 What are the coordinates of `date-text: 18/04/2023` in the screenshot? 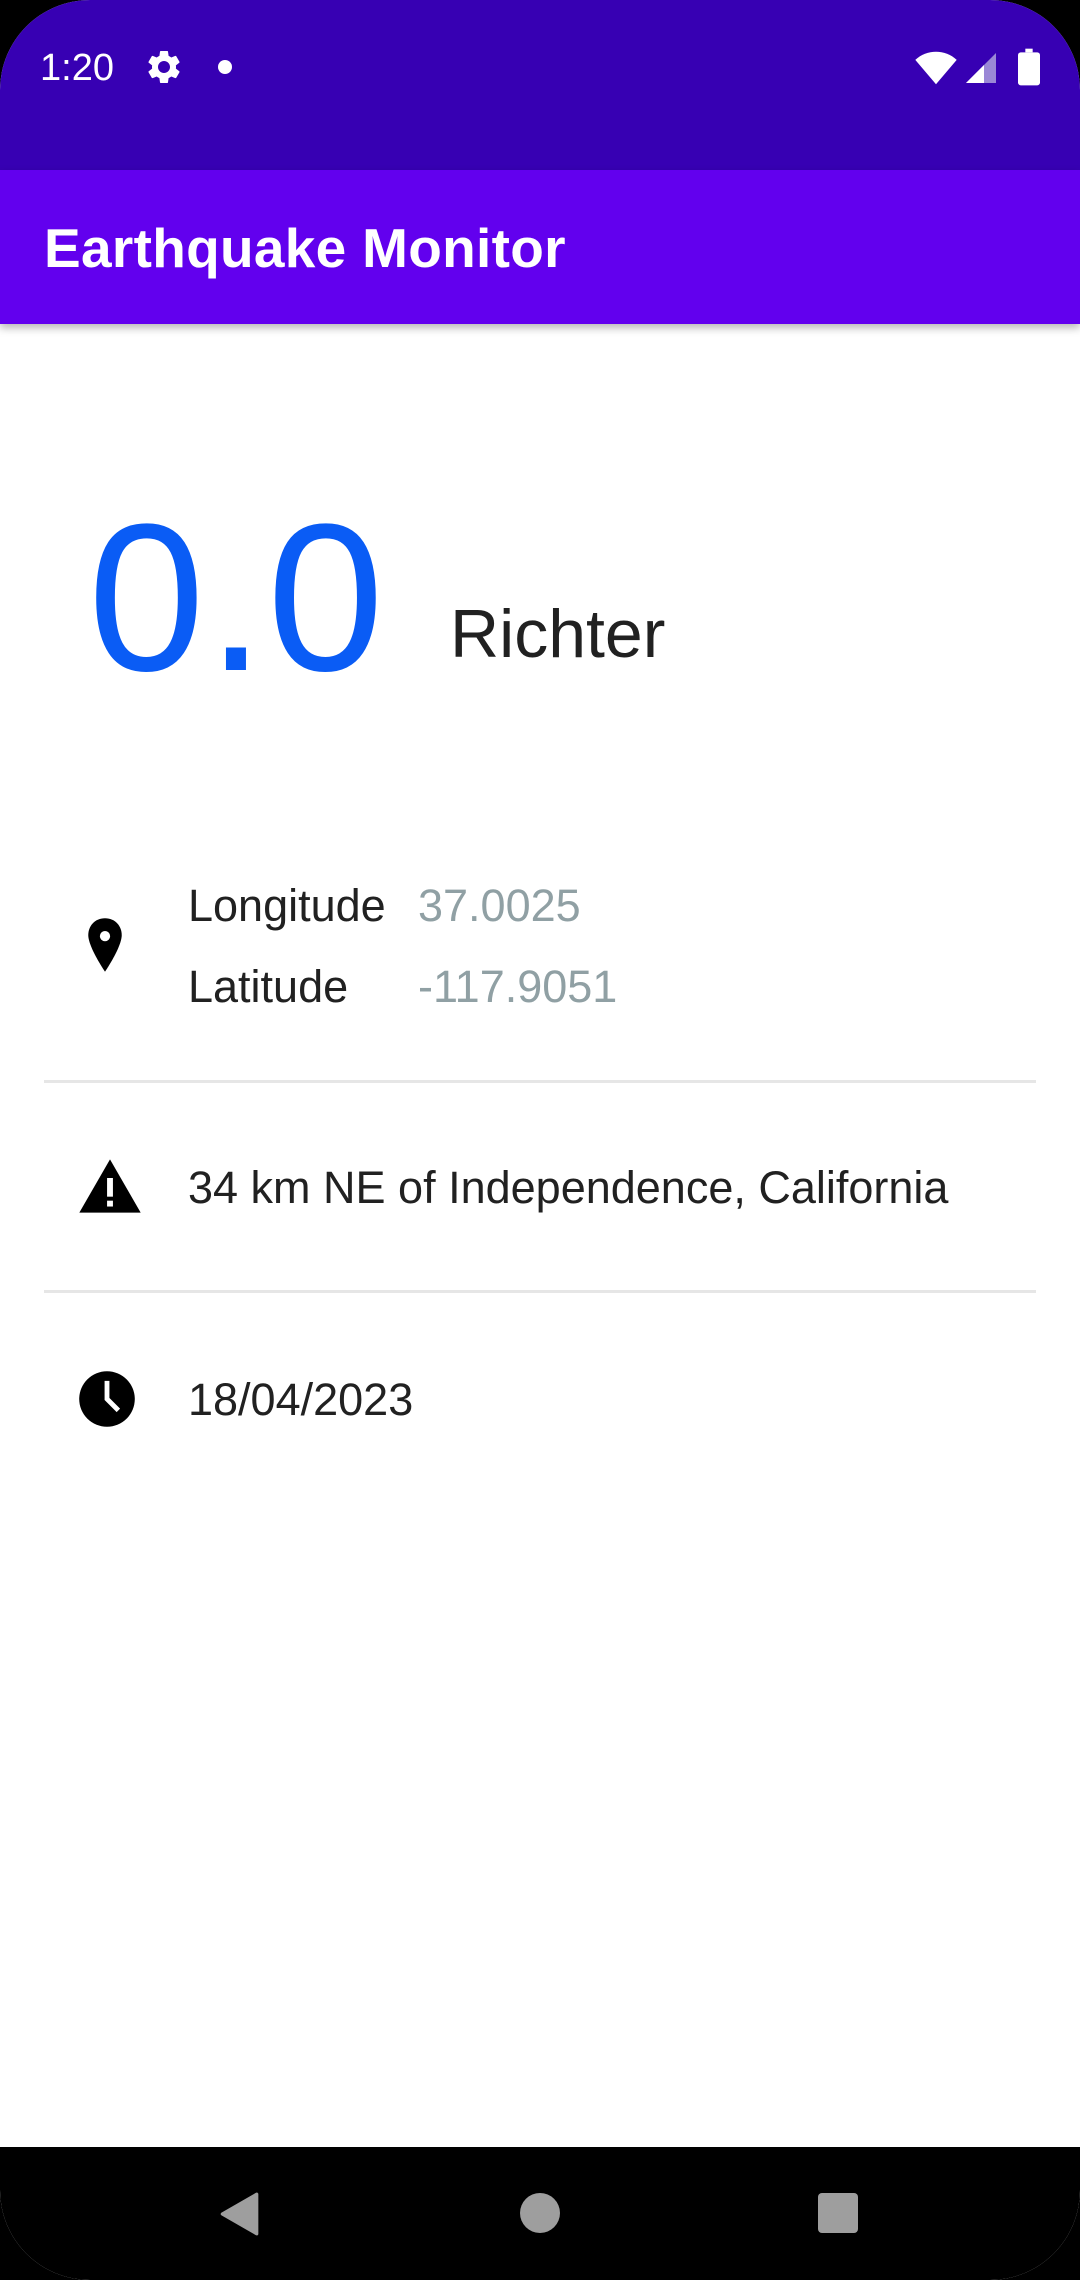 It's located at (301, 1399).